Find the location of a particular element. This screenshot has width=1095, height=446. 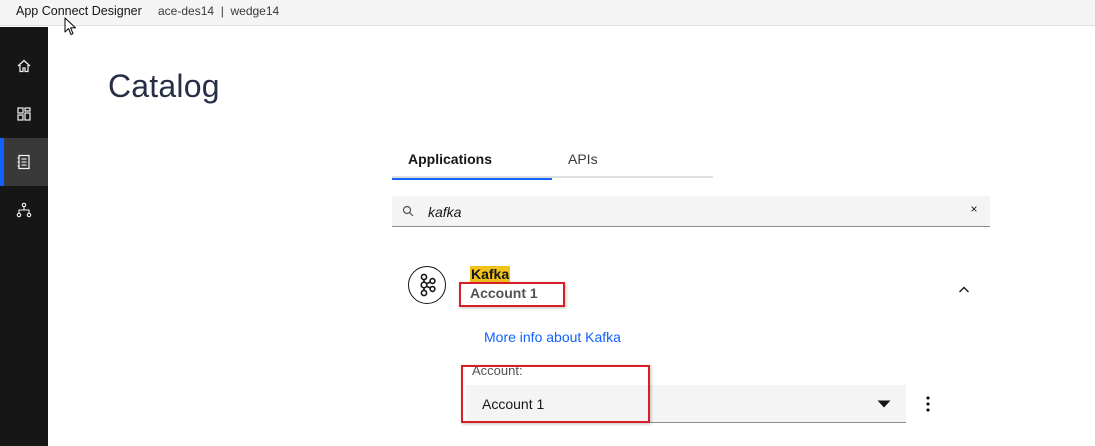

tab-apis: APIs is located at coordinates (632, 160).